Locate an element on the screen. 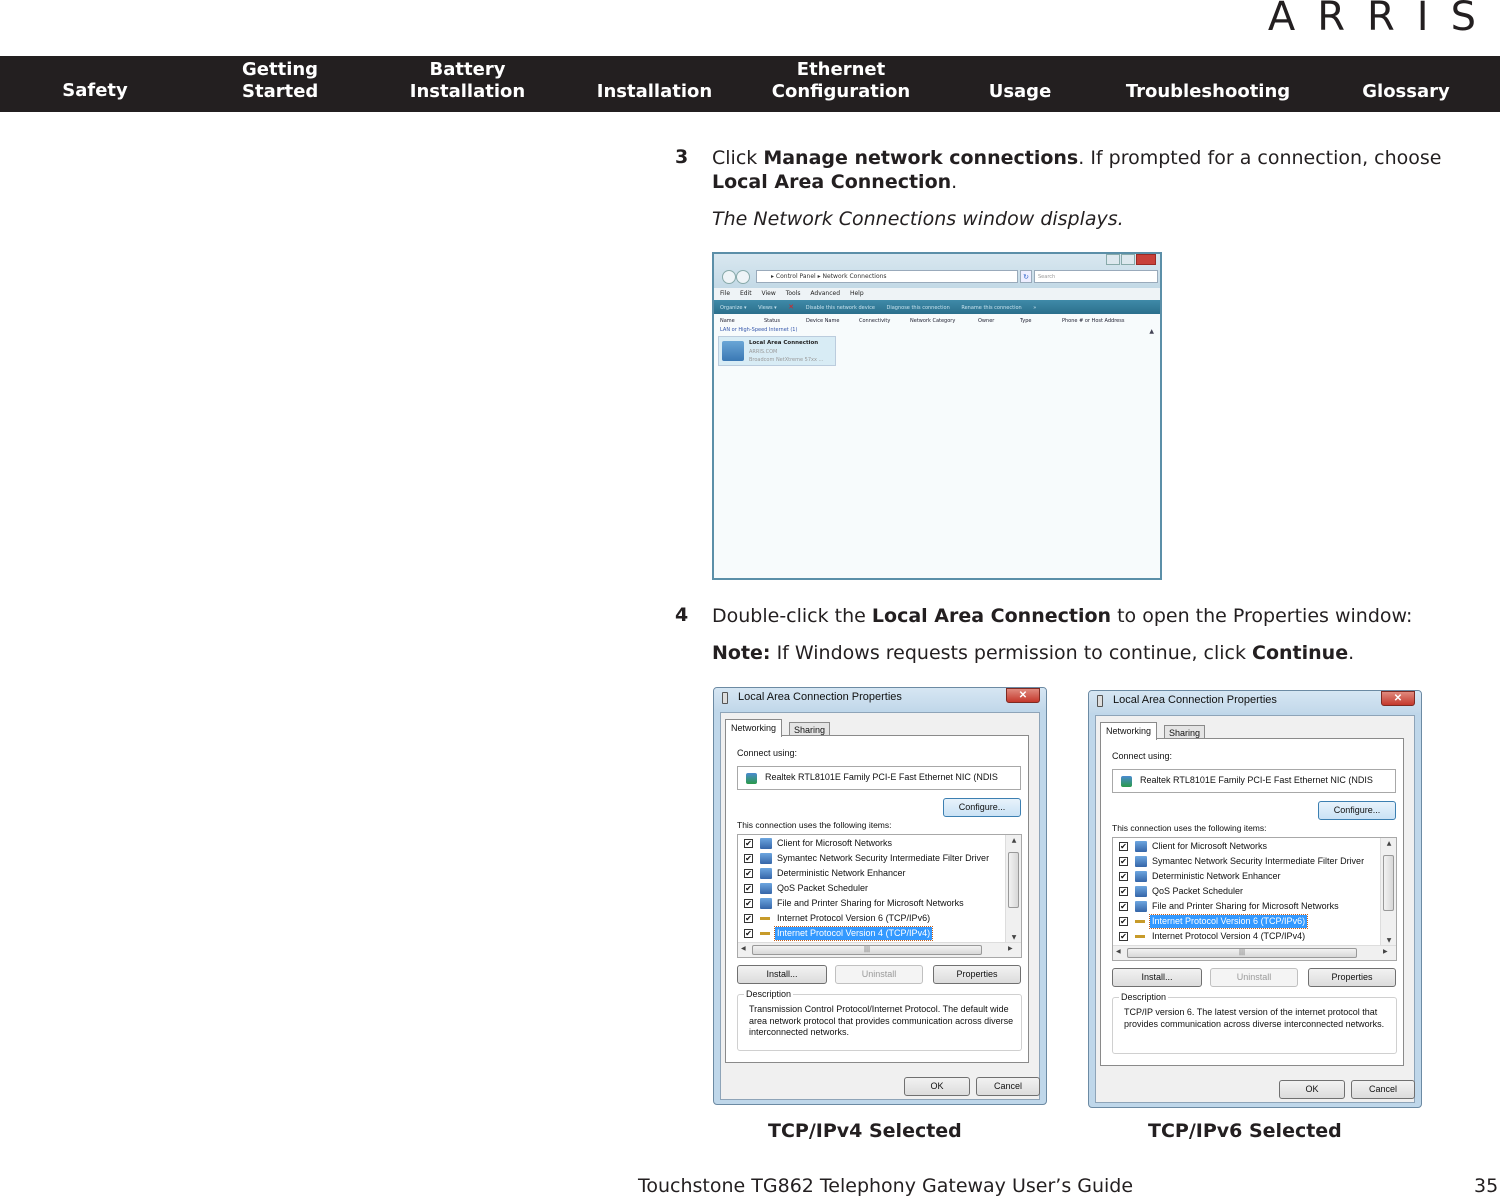  menu-edit: Edit is located at coordinates (746, 293).